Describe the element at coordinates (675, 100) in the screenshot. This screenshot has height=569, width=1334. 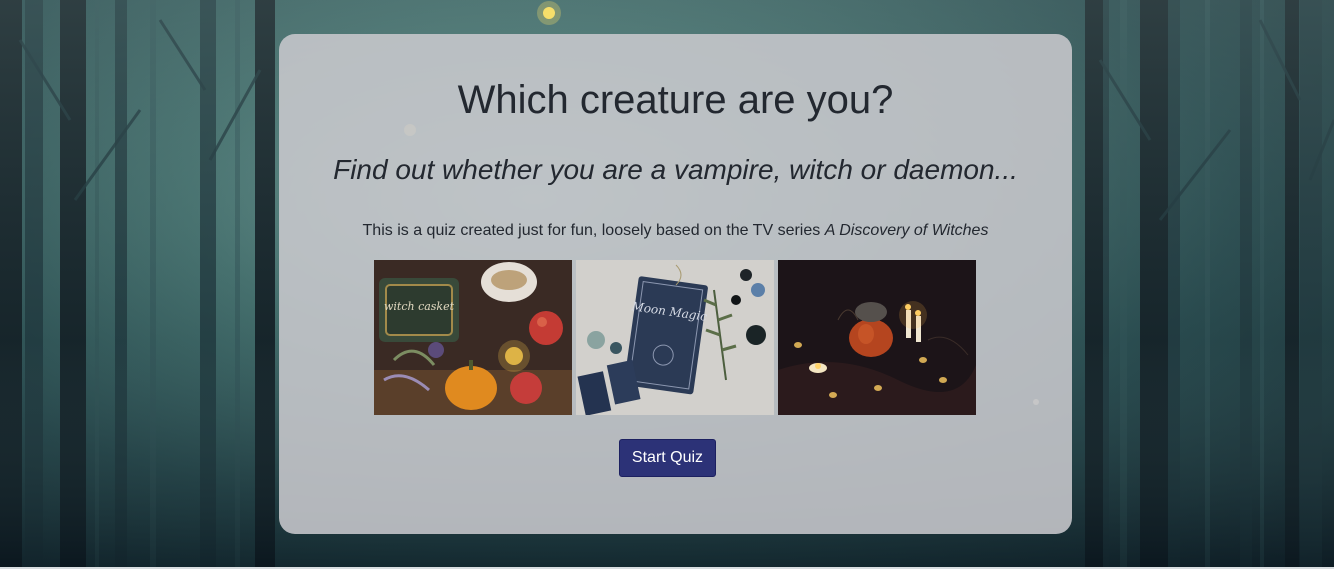
I see `page-title: Which creature are you?` at that location.